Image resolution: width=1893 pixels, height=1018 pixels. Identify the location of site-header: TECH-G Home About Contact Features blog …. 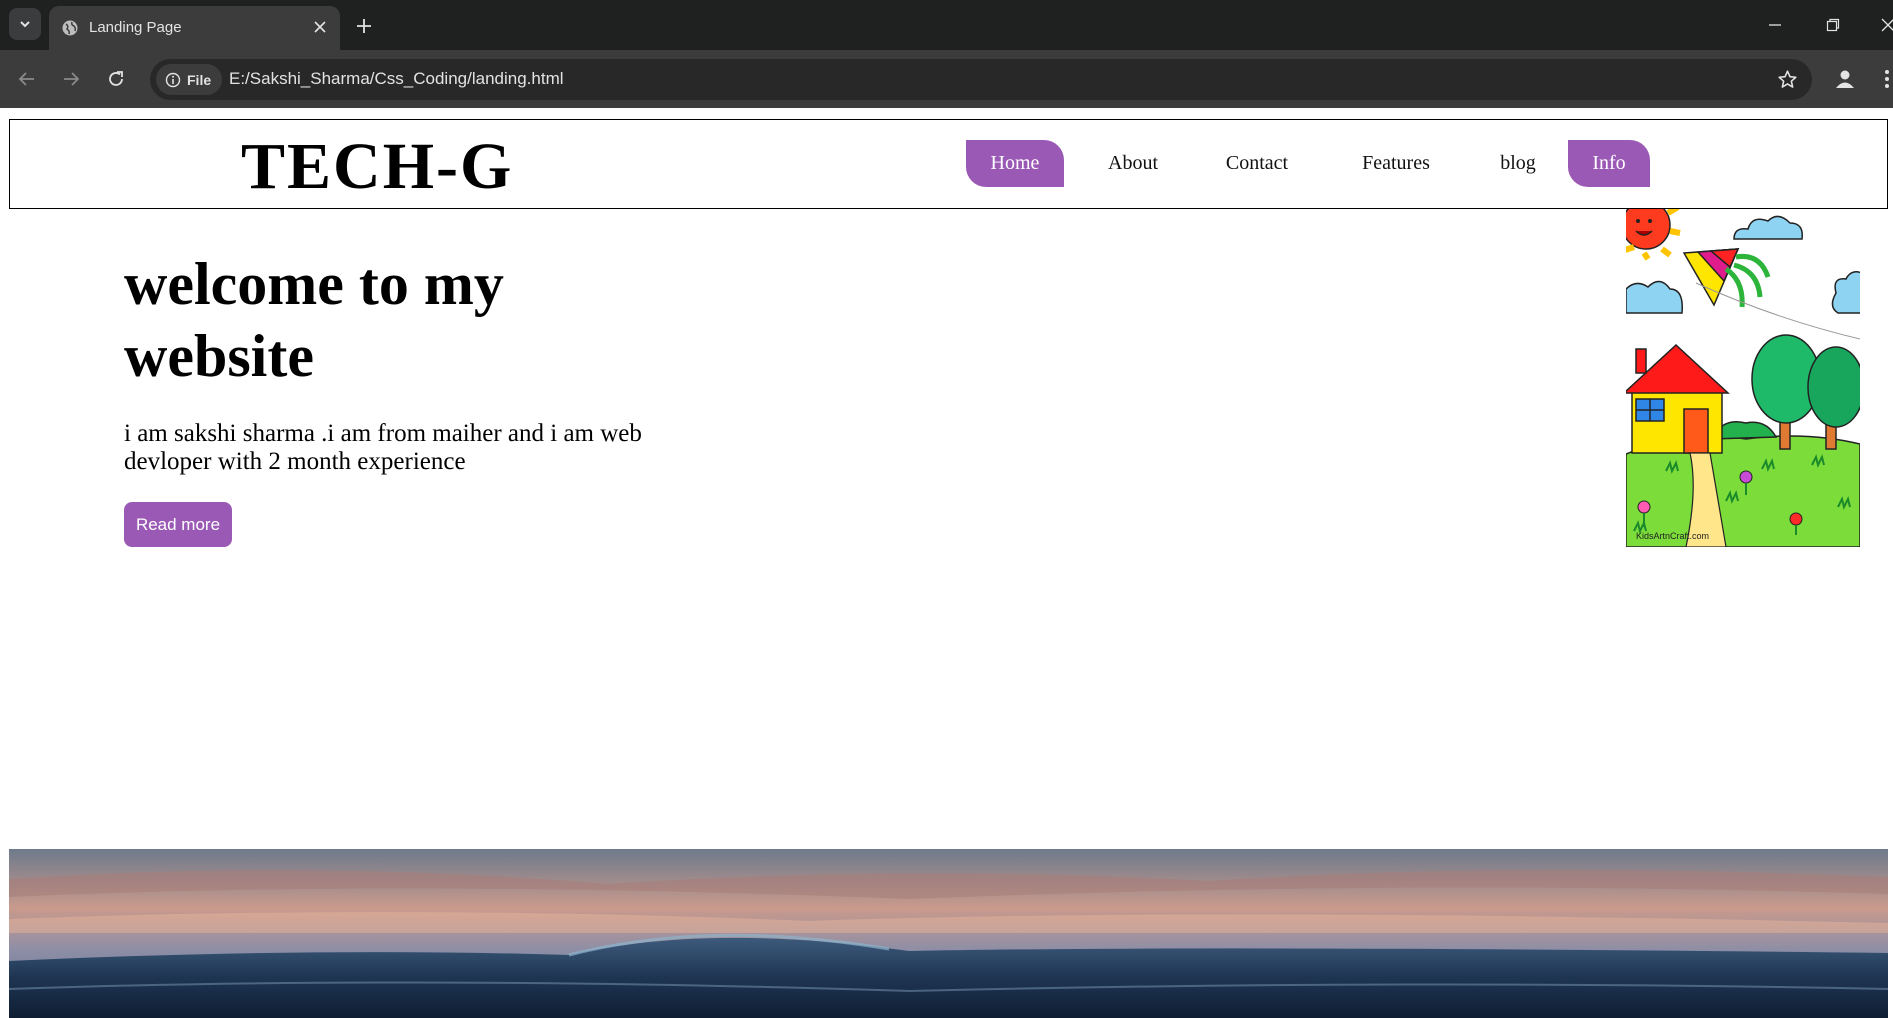
(948, 164).